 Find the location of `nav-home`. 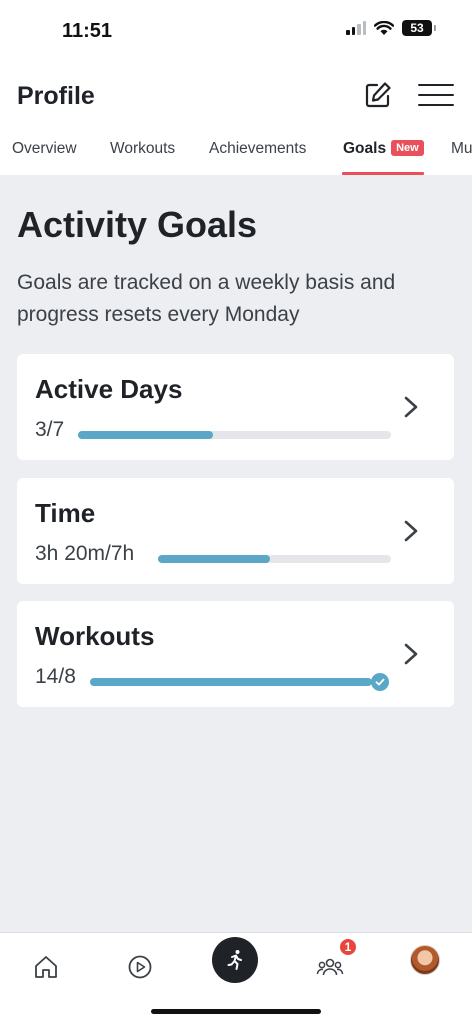

nav-home is located at coordinates (46, 967).